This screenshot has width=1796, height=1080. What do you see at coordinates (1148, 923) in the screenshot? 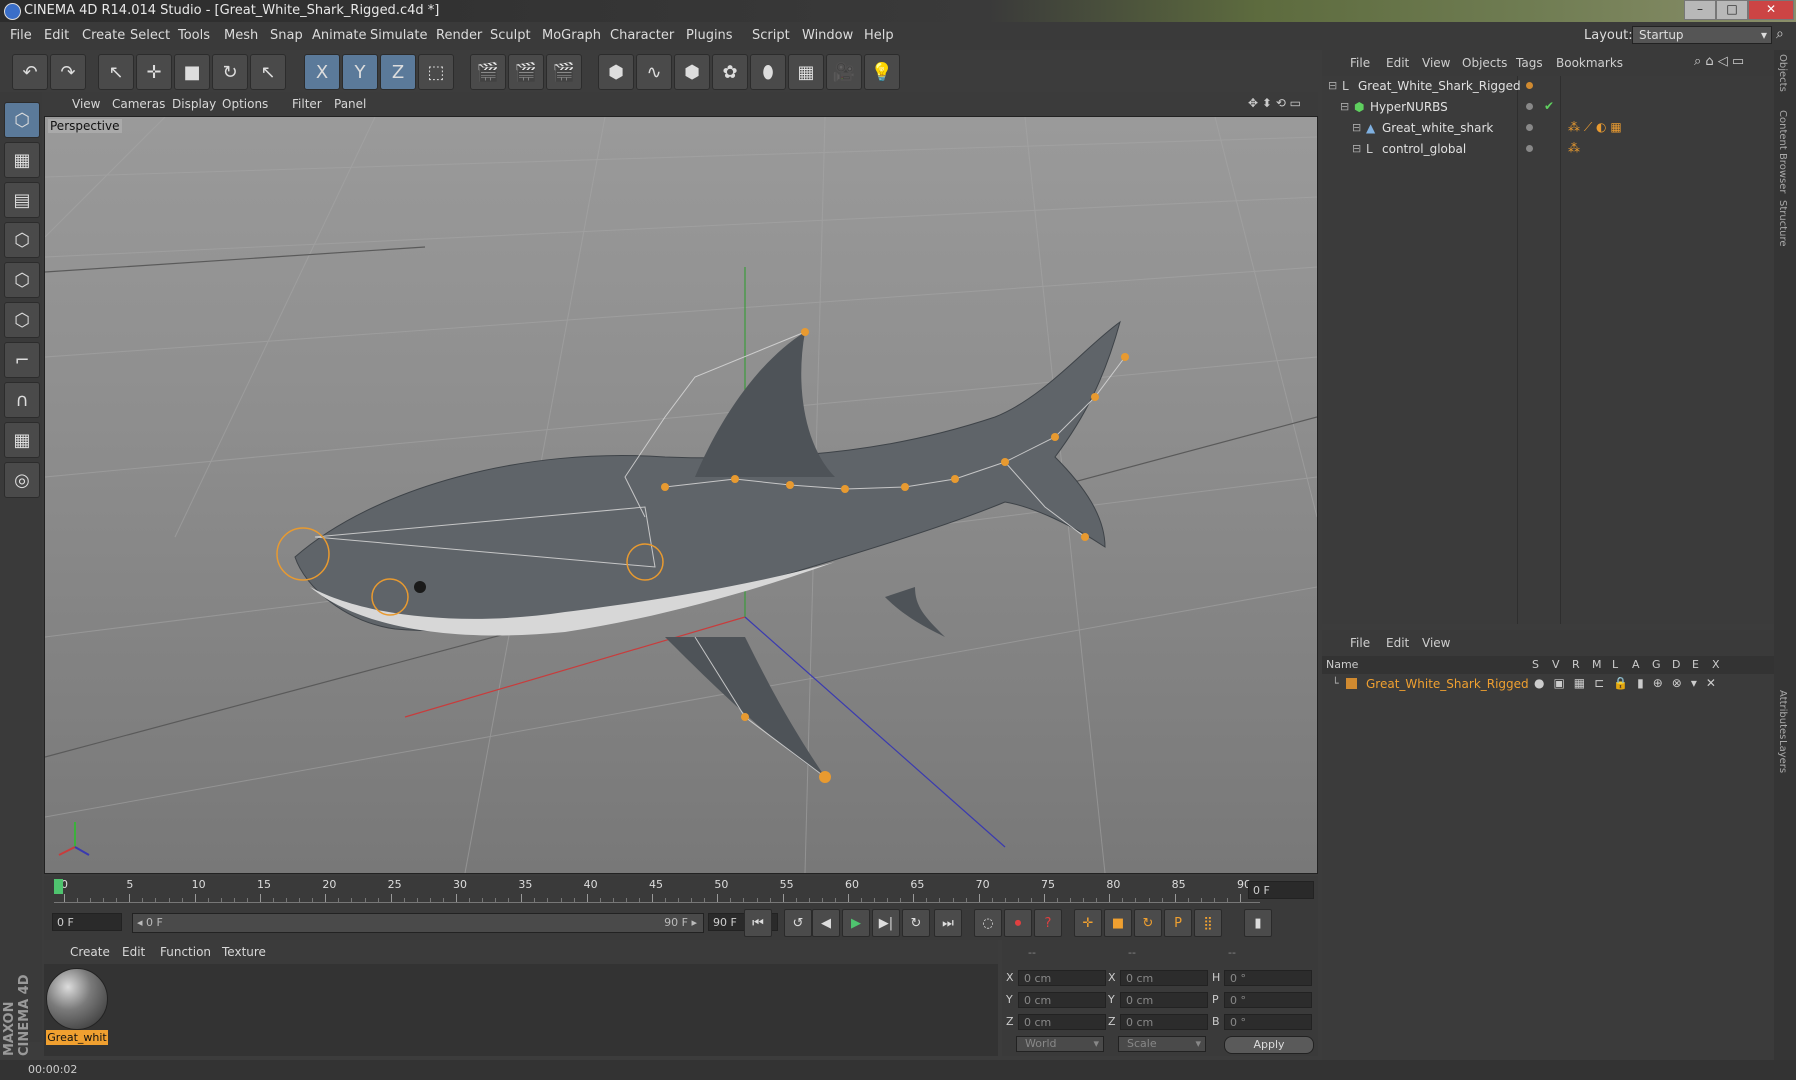
I see `rotate-key-icon: ↻` at bounding box center [1148, 923].